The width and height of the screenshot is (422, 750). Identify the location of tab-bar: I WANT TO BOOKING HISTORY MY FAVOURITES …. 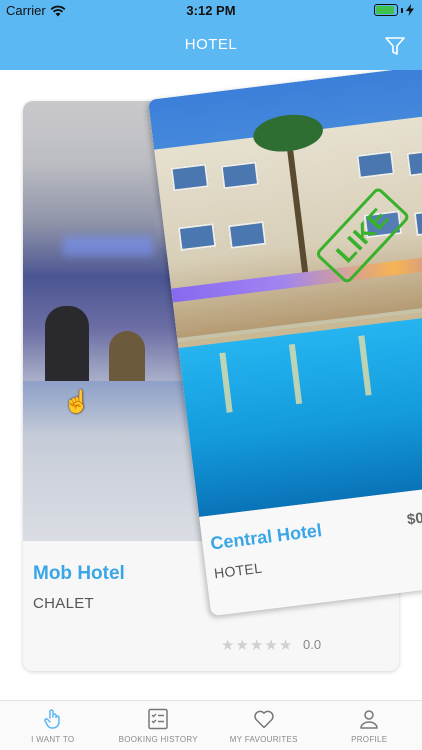
(211, 725).